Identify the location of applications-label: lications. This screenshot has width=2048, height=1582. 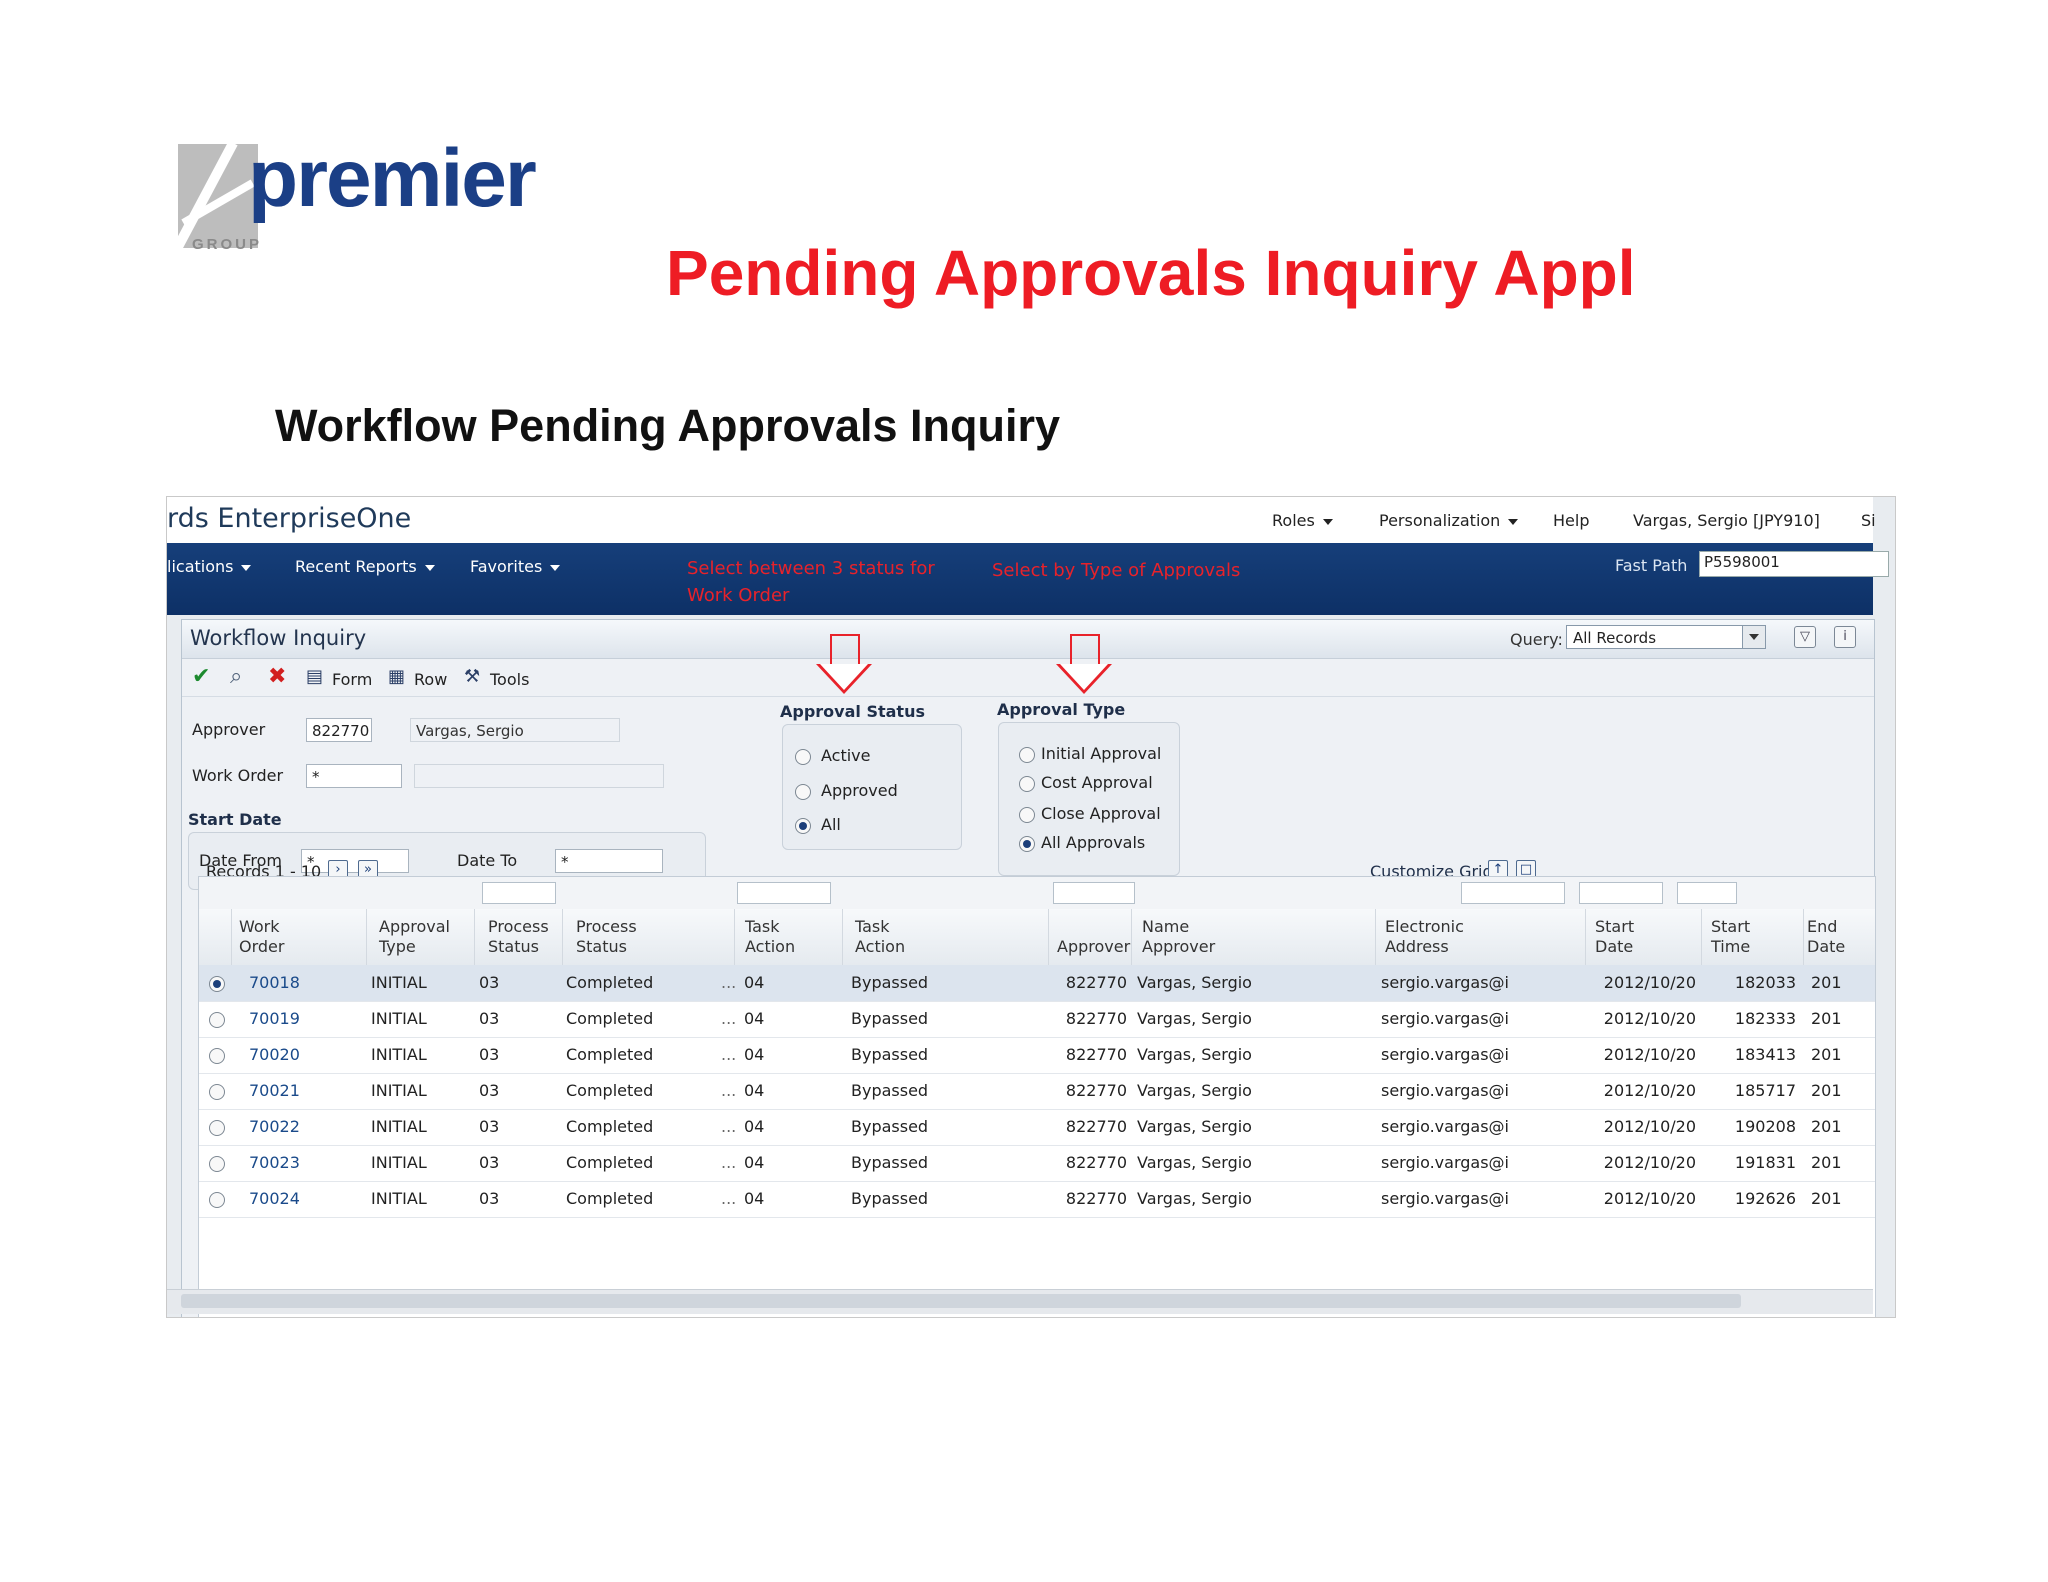
(200, 566).